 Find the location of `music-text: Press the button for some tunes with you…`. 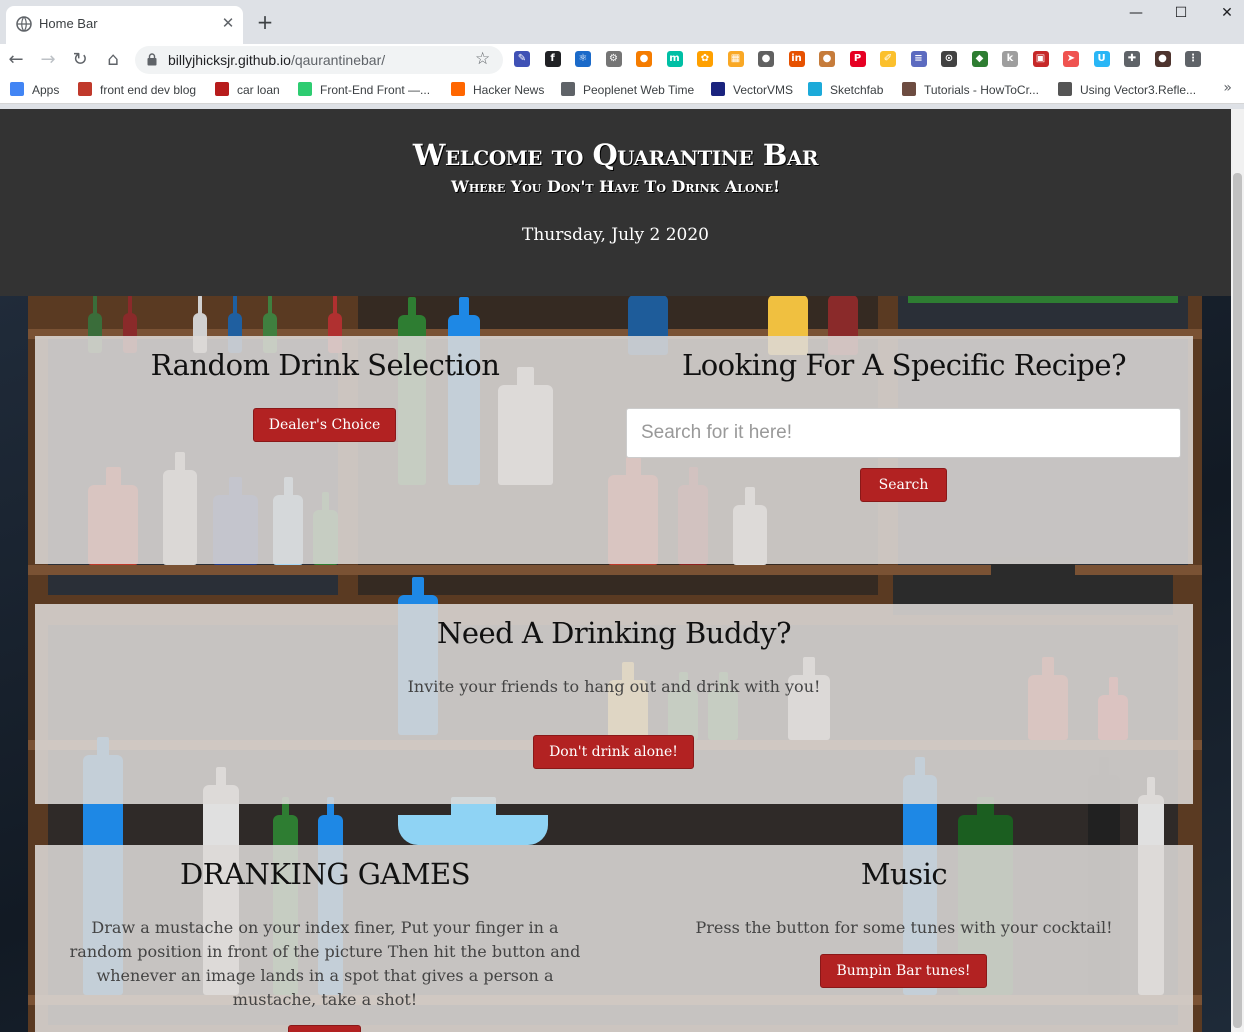

music-text: Press the button for some tunes with you… is located at coordinates (904, 927).